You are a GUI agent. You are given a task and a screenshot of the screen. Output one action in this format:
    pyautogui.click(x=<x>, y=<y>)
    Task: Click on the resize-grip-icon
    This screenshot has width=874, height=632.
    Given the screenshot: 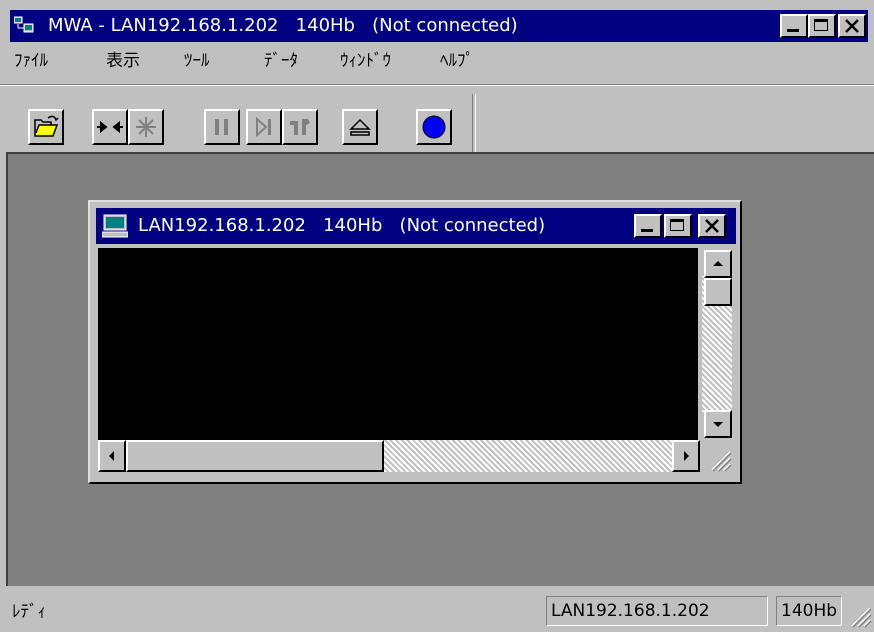 What is the action you would take?
    pyautogui.click(x=858, y=616)
    